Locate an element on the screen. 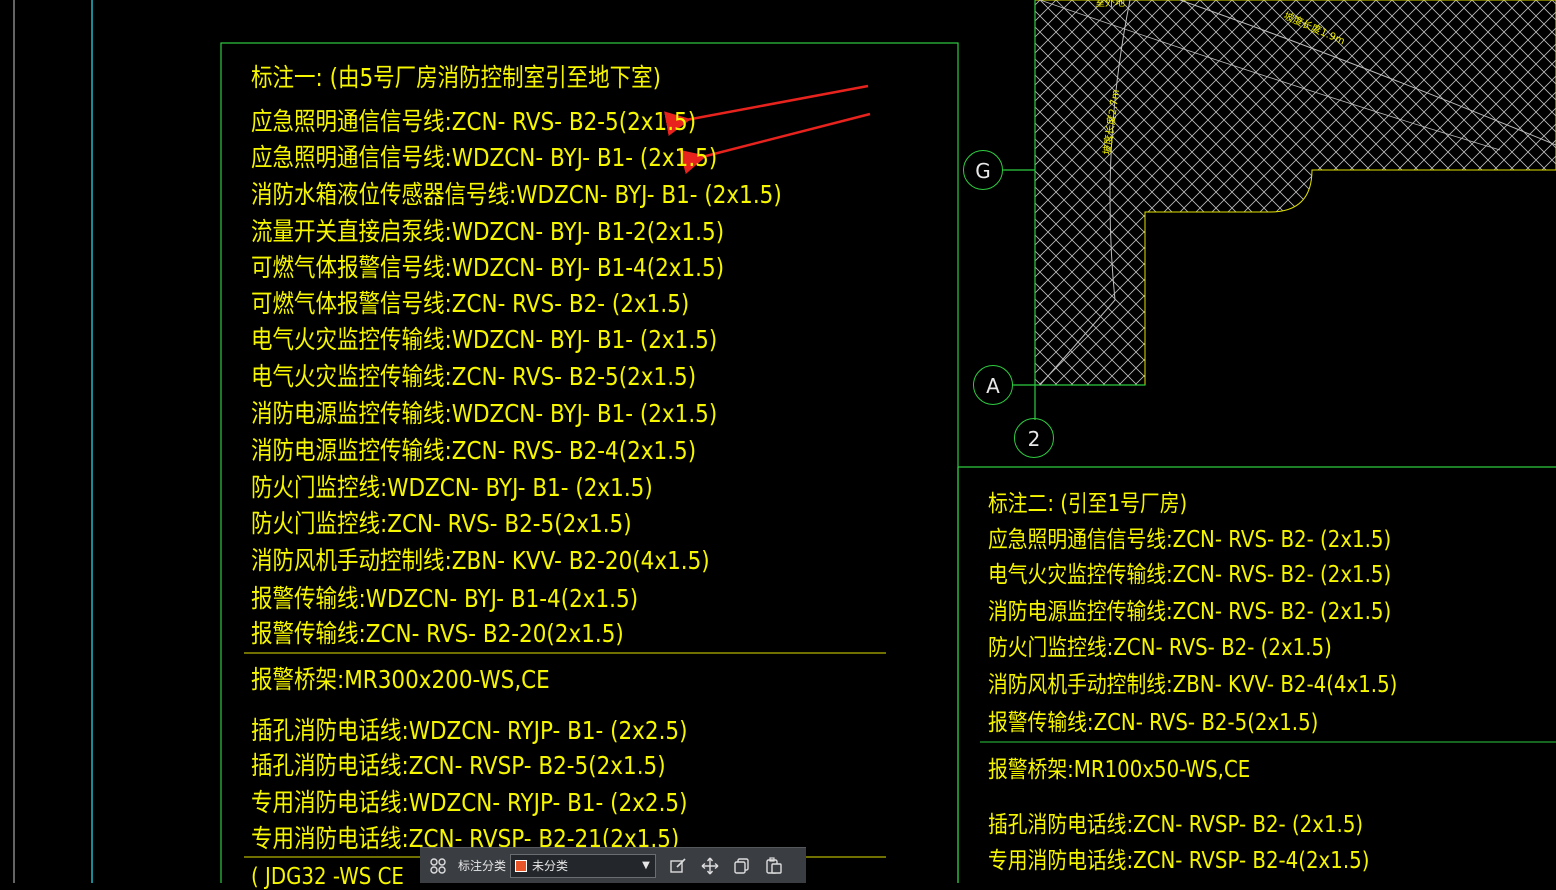 Image resolution: width=1556 pixels, height=890 pixels. note1-line: 防火门监控线:ZCN- RVS- B2-5(2x1.5) is located at coordinates (441, 523).